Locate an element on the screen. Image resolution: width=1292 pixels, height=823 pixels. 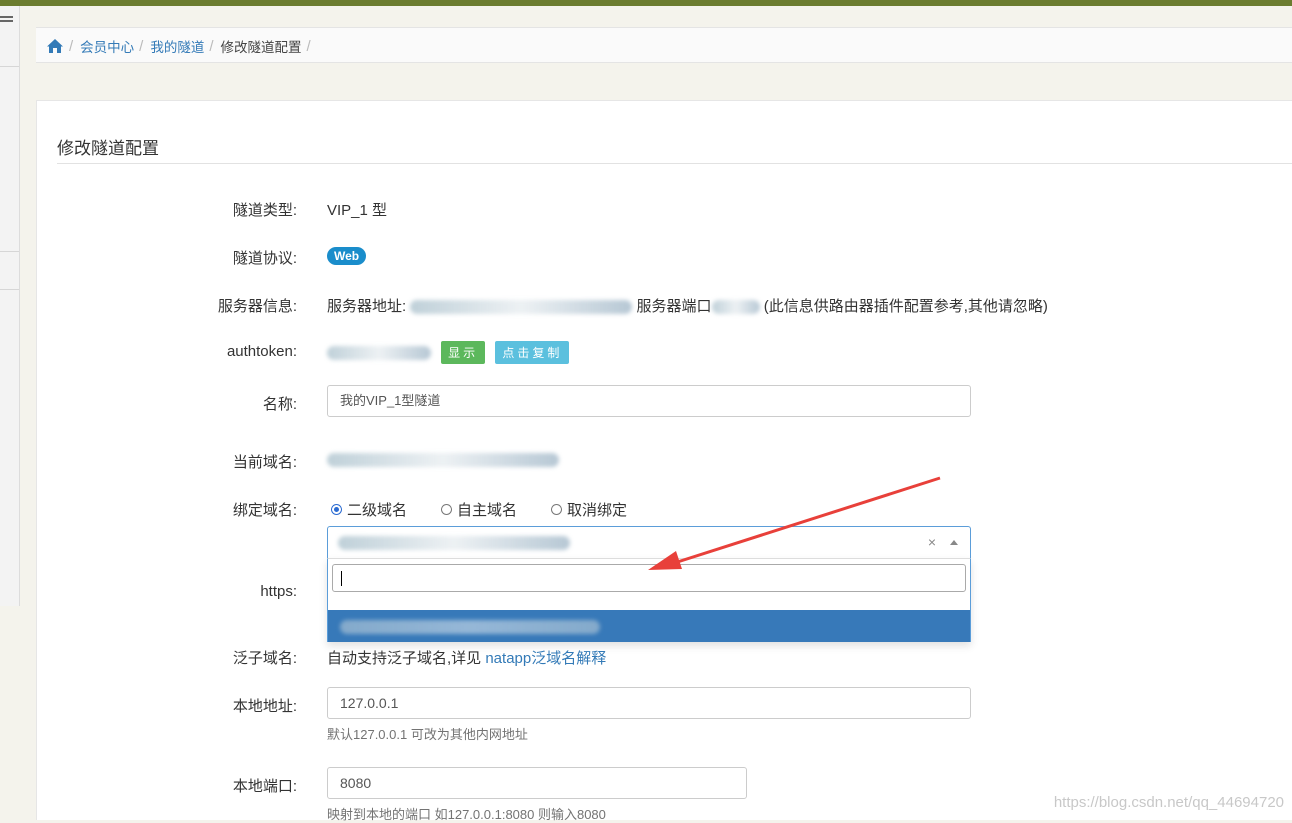
radio-custom-domain: 自主域名 is located at coordinates (479, 509).